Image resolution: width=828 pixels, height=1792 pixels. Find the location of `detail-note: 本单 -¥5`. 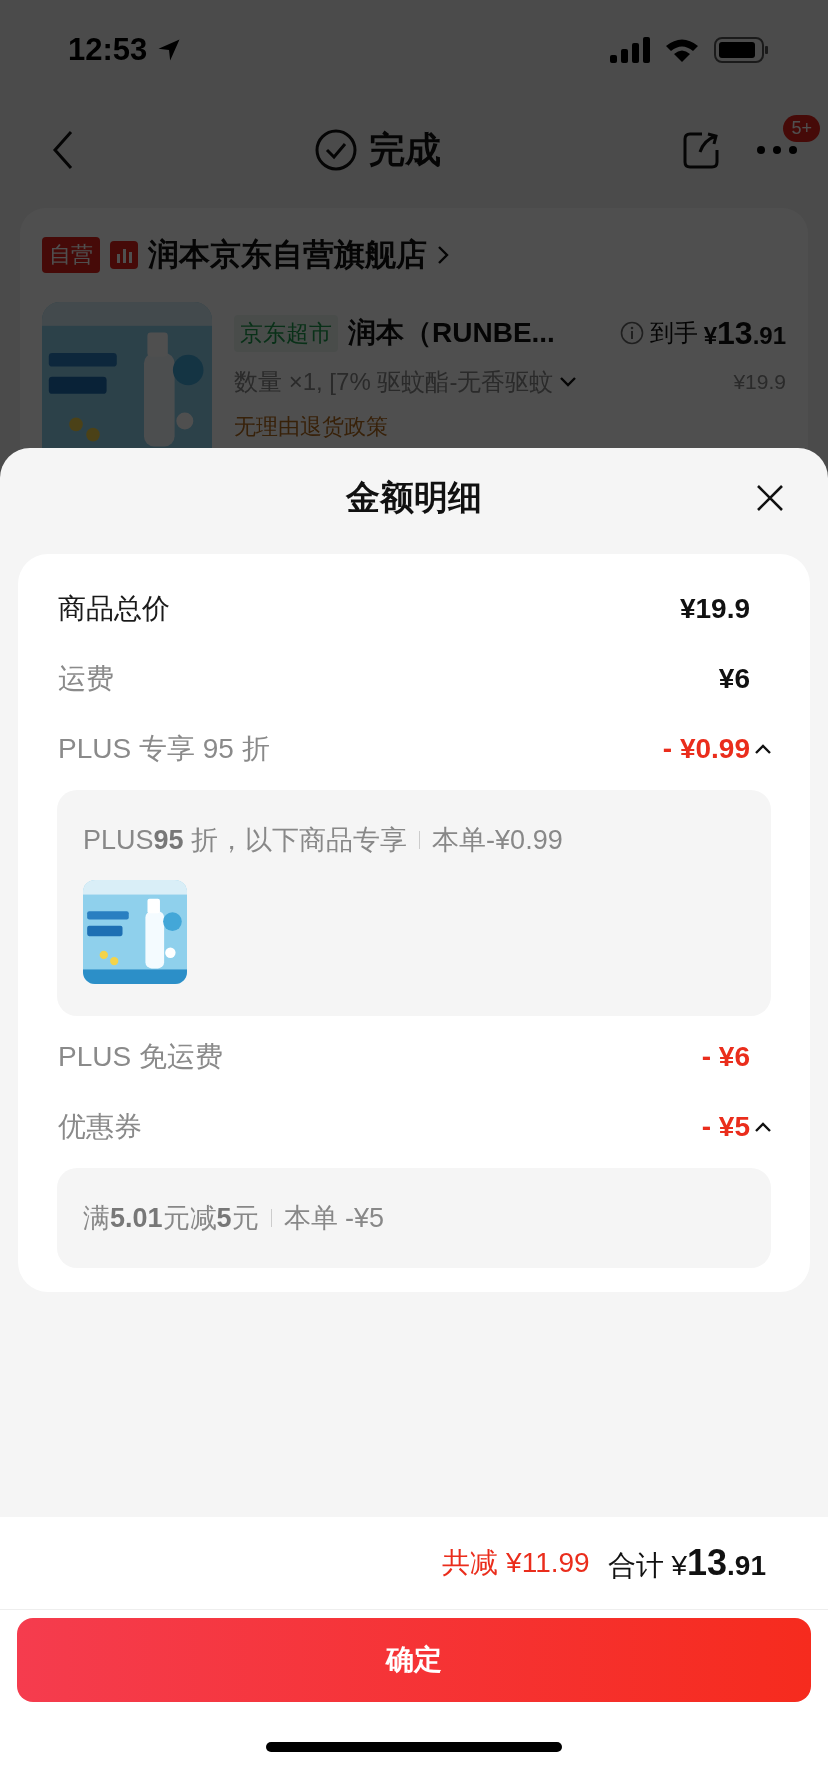

detail-note: 本单 -¥5 is located at coordinates (334, 1218).